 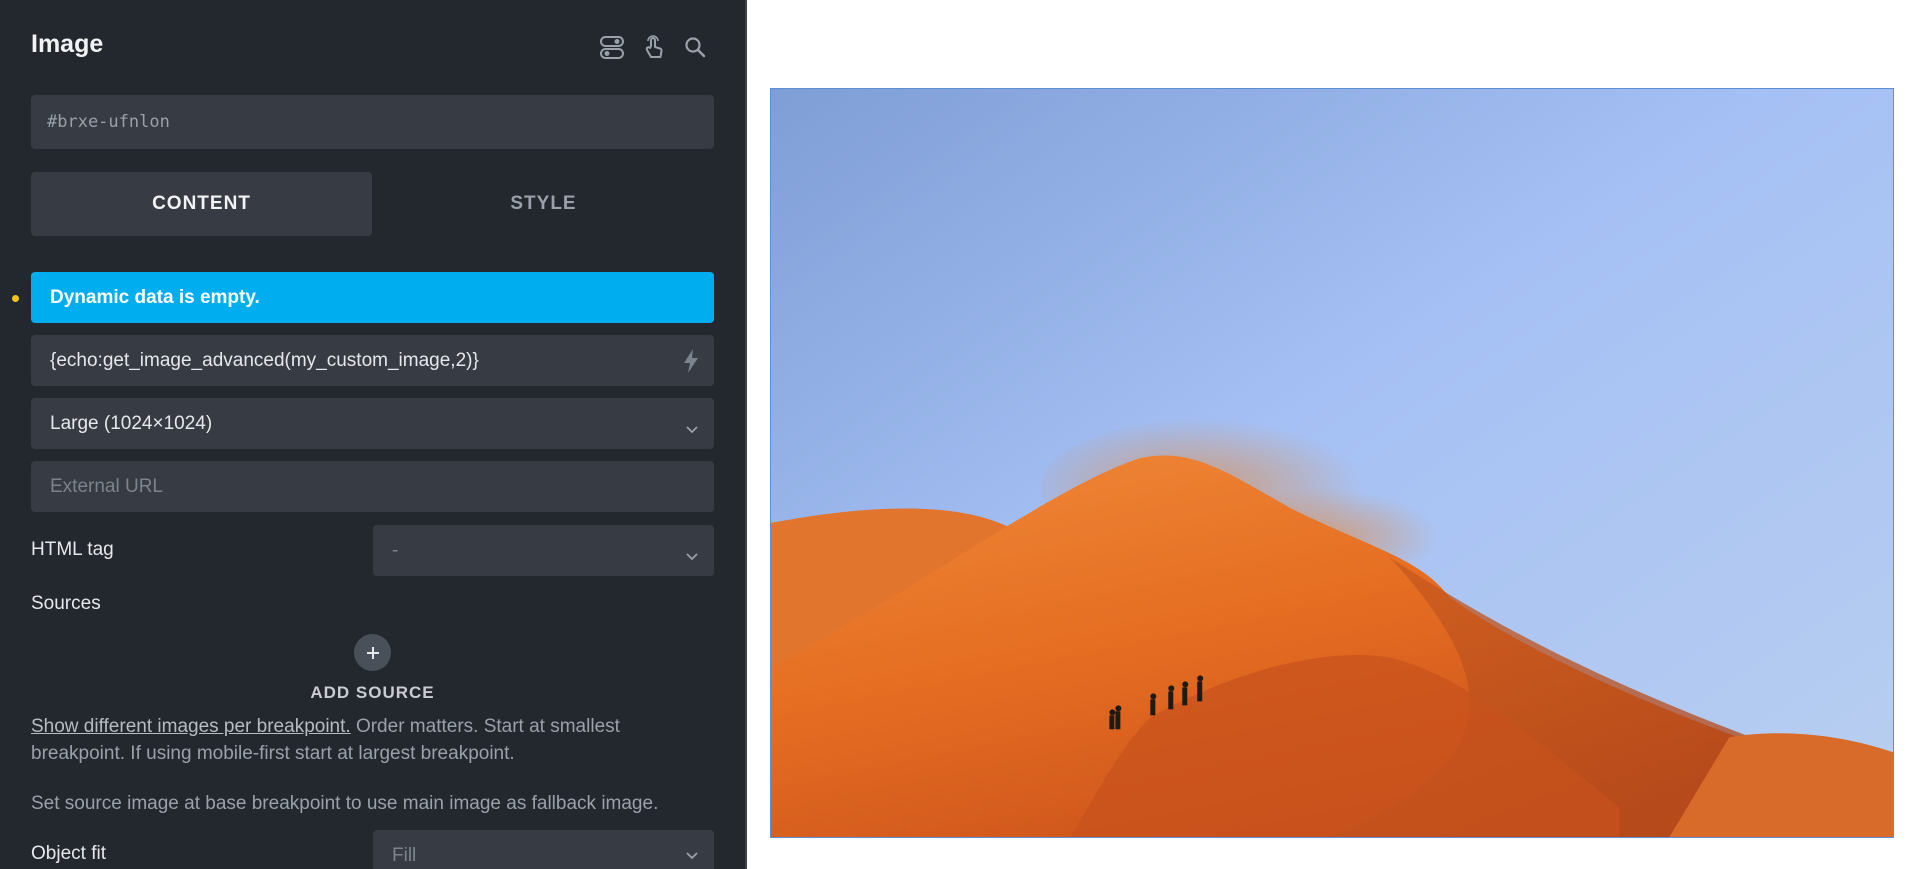 What do you see at coordinates (15, 298) in the screenshot?
I see `changed-indicator` at bounding box center [15, 298].